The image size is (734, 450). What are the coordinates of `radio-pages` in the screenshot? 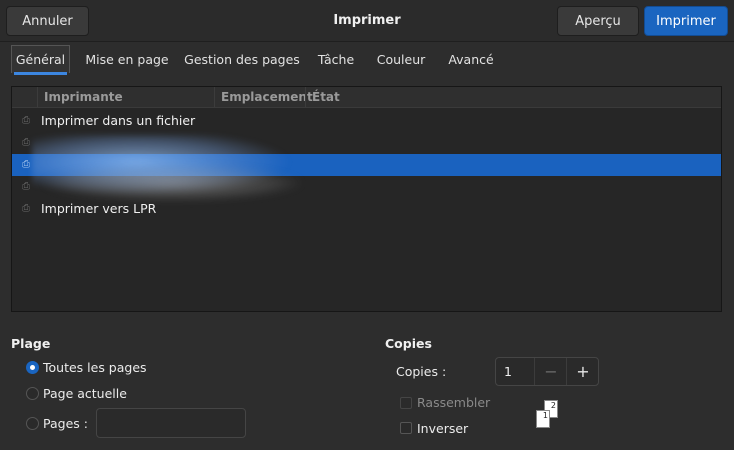 It's located at (32, 423).